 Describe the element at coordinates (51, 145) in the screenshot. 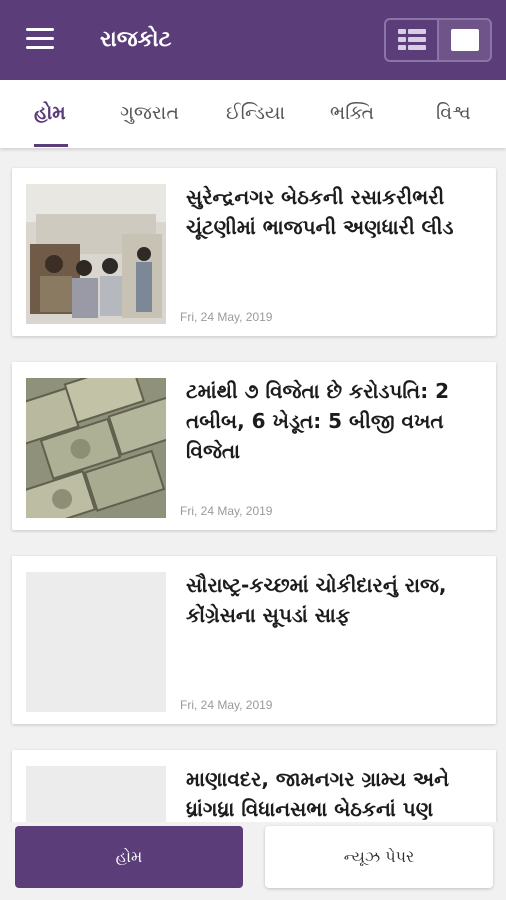

I see `active-tab-indicator` at that location.